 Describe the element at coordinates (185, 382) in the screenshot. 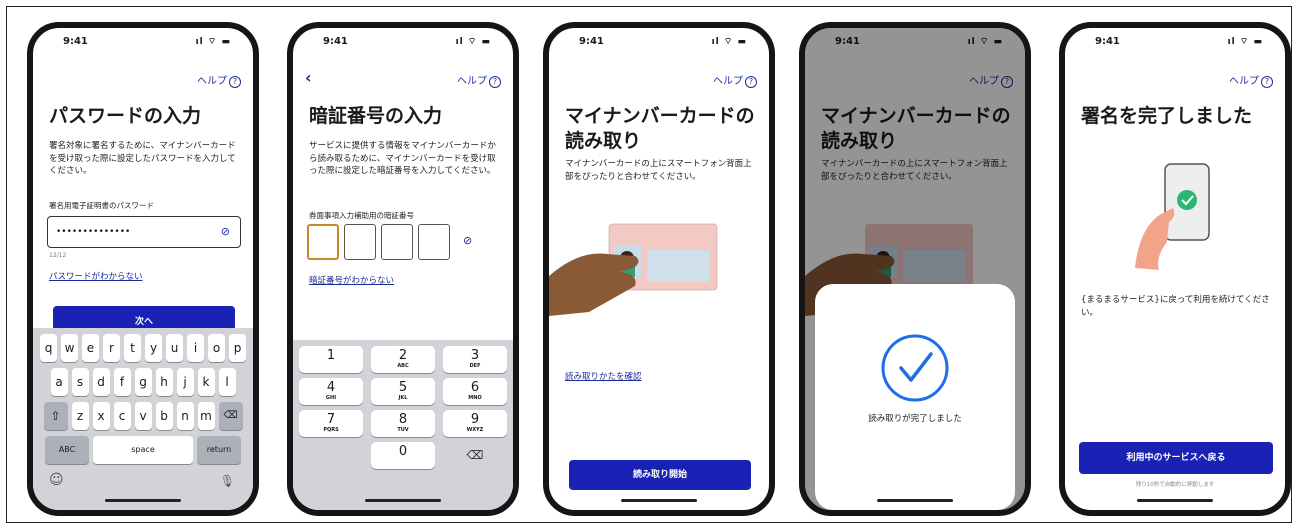

I see `key-j: j` at that location.